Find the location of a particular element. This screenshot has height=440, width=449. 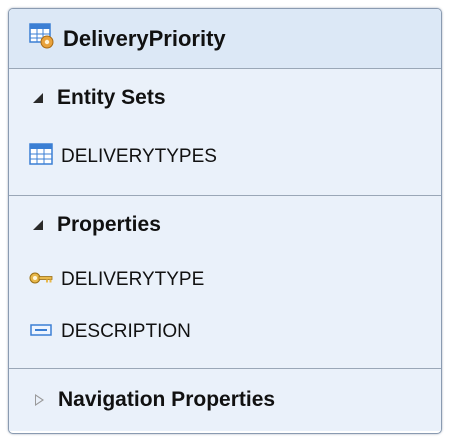

entity-header: DeliveryPriority is located at coordinates (225, 39).